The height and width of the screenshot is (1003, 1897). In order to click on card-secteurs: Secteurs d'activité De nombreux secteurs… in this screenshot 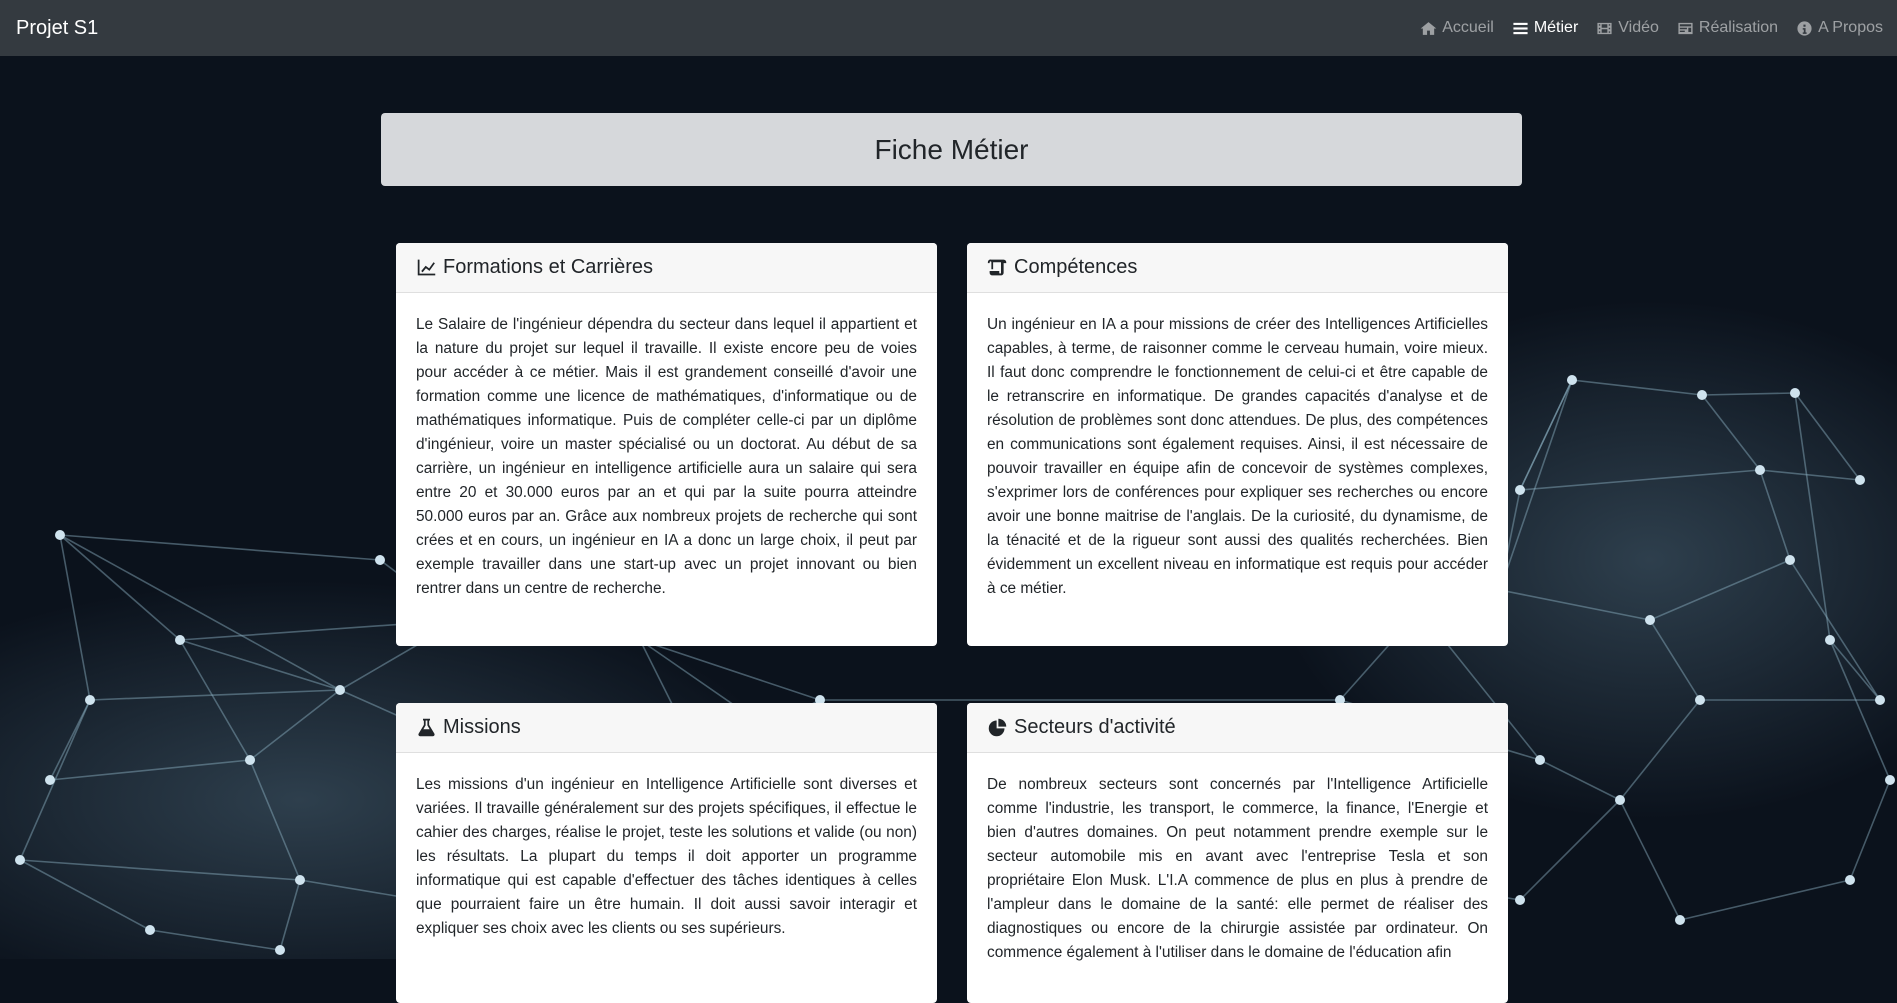, I will do `click(1237, 853)`.